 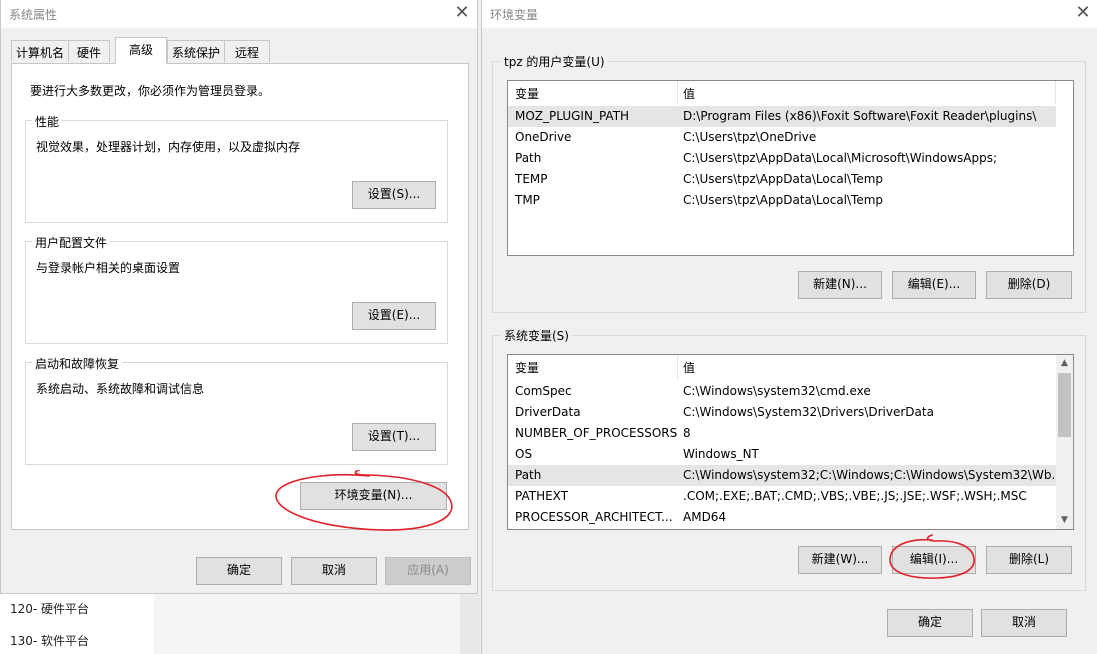 I want to click on list-item: 130- 软件平台, so click(x=49, y=640).